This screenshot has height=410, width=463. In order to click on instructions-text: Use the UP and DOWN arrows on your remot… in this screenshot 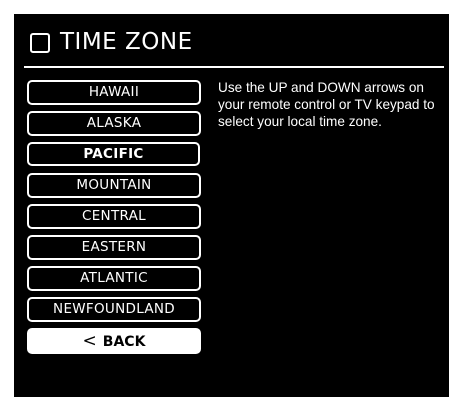, I will do `click(326, 104)`.